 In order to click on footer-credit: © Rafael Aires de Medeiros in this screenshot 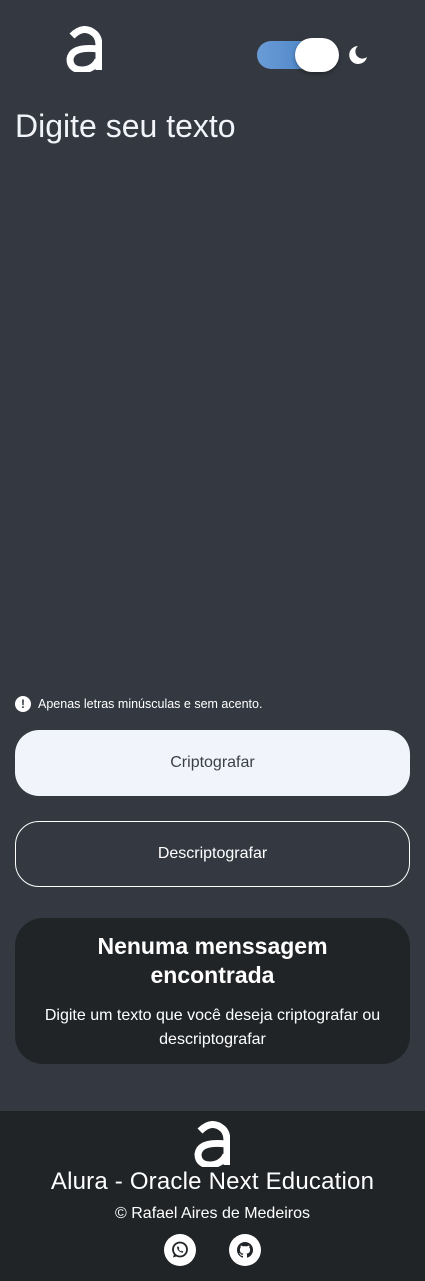, I will do `click(212, 1213)`.